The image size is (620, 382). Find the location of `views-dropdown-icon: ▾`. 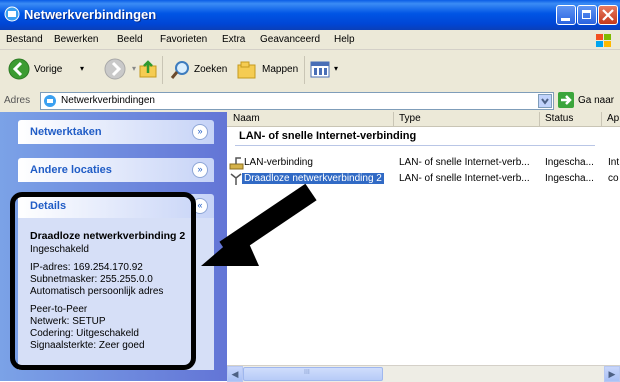

views-dropdown-icon: ▾ is located at coordinates (336, 68).